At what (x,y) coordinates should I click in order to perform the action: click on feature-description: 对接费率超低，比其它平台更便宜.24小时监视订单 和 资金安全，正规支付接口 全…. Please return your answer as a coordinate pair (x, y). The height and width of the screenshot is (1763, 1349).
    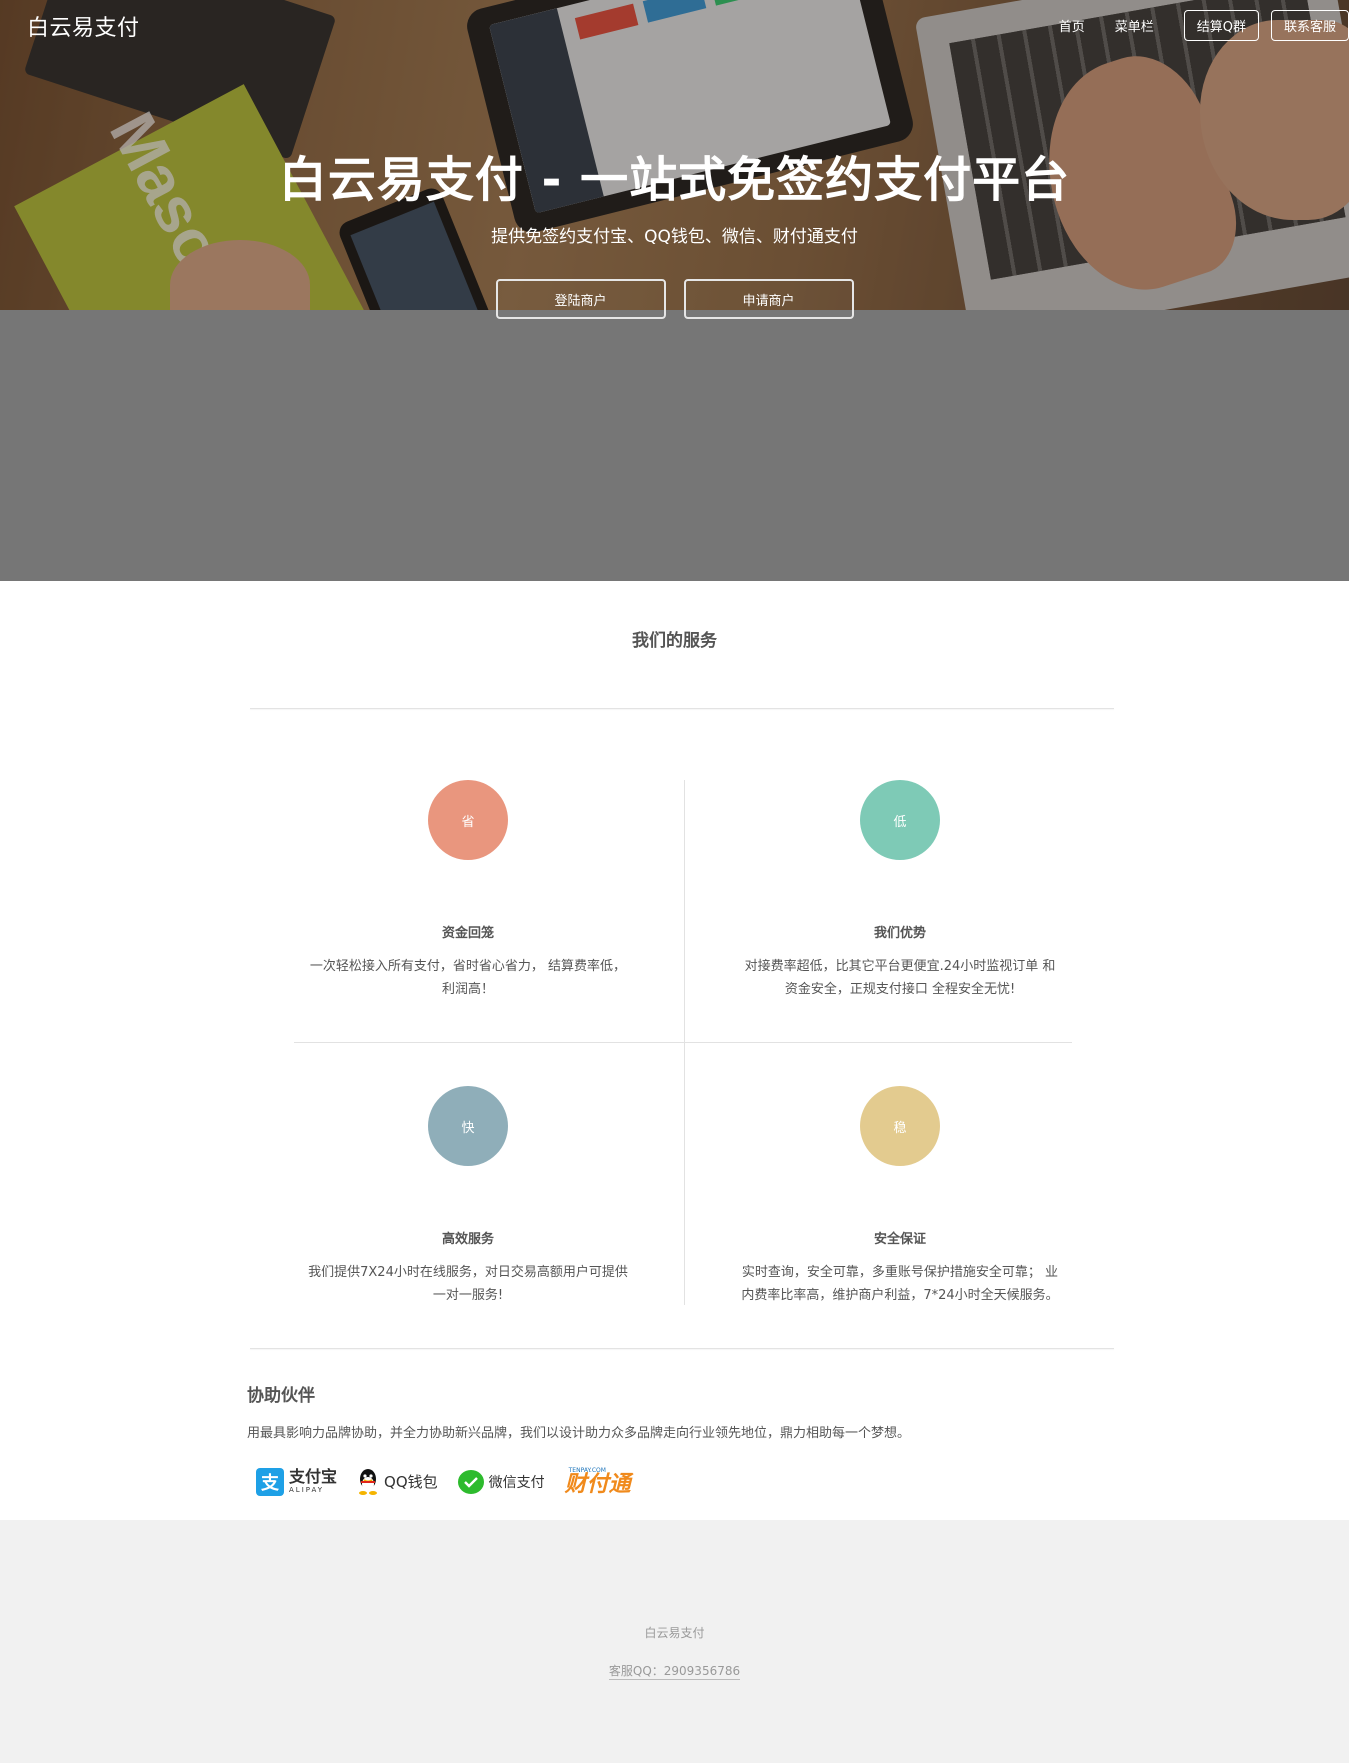
    Looking at the image, I should click on (900, 978).